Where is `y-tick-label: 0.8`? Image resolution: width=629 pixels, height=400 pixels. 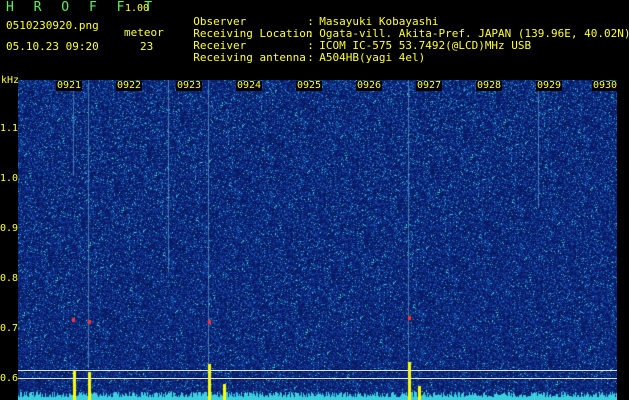
y-tick-label: 0.8 is located at coordinates (9, 278).